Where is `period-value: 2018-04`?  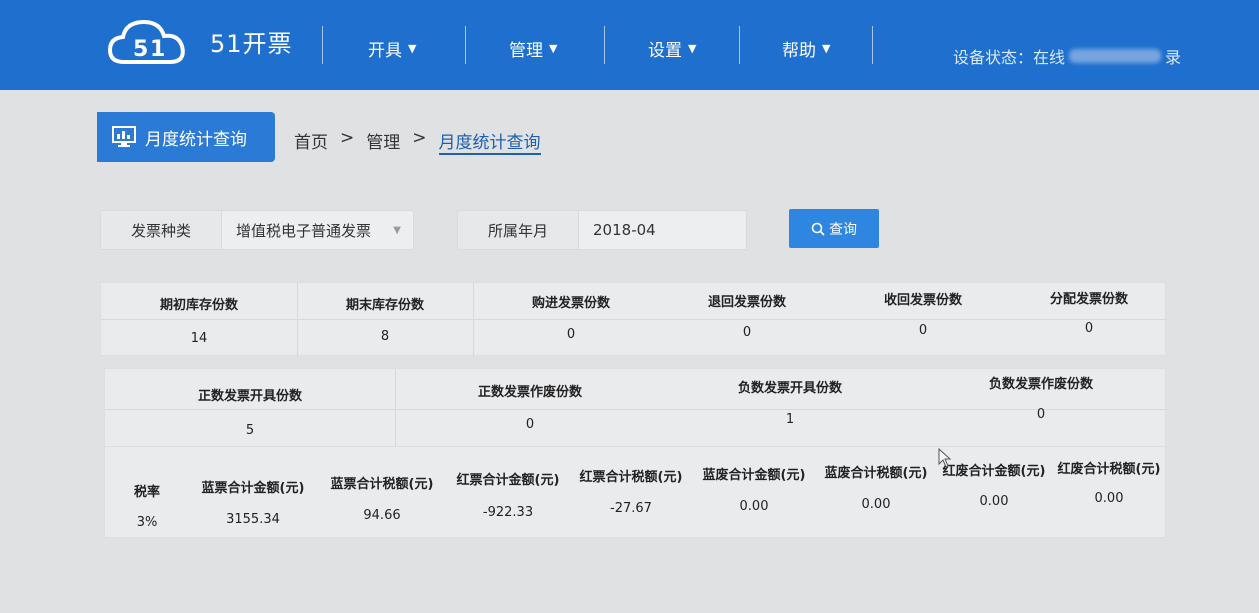
period-value: 2018-04 is located at coordinates (624, 230).